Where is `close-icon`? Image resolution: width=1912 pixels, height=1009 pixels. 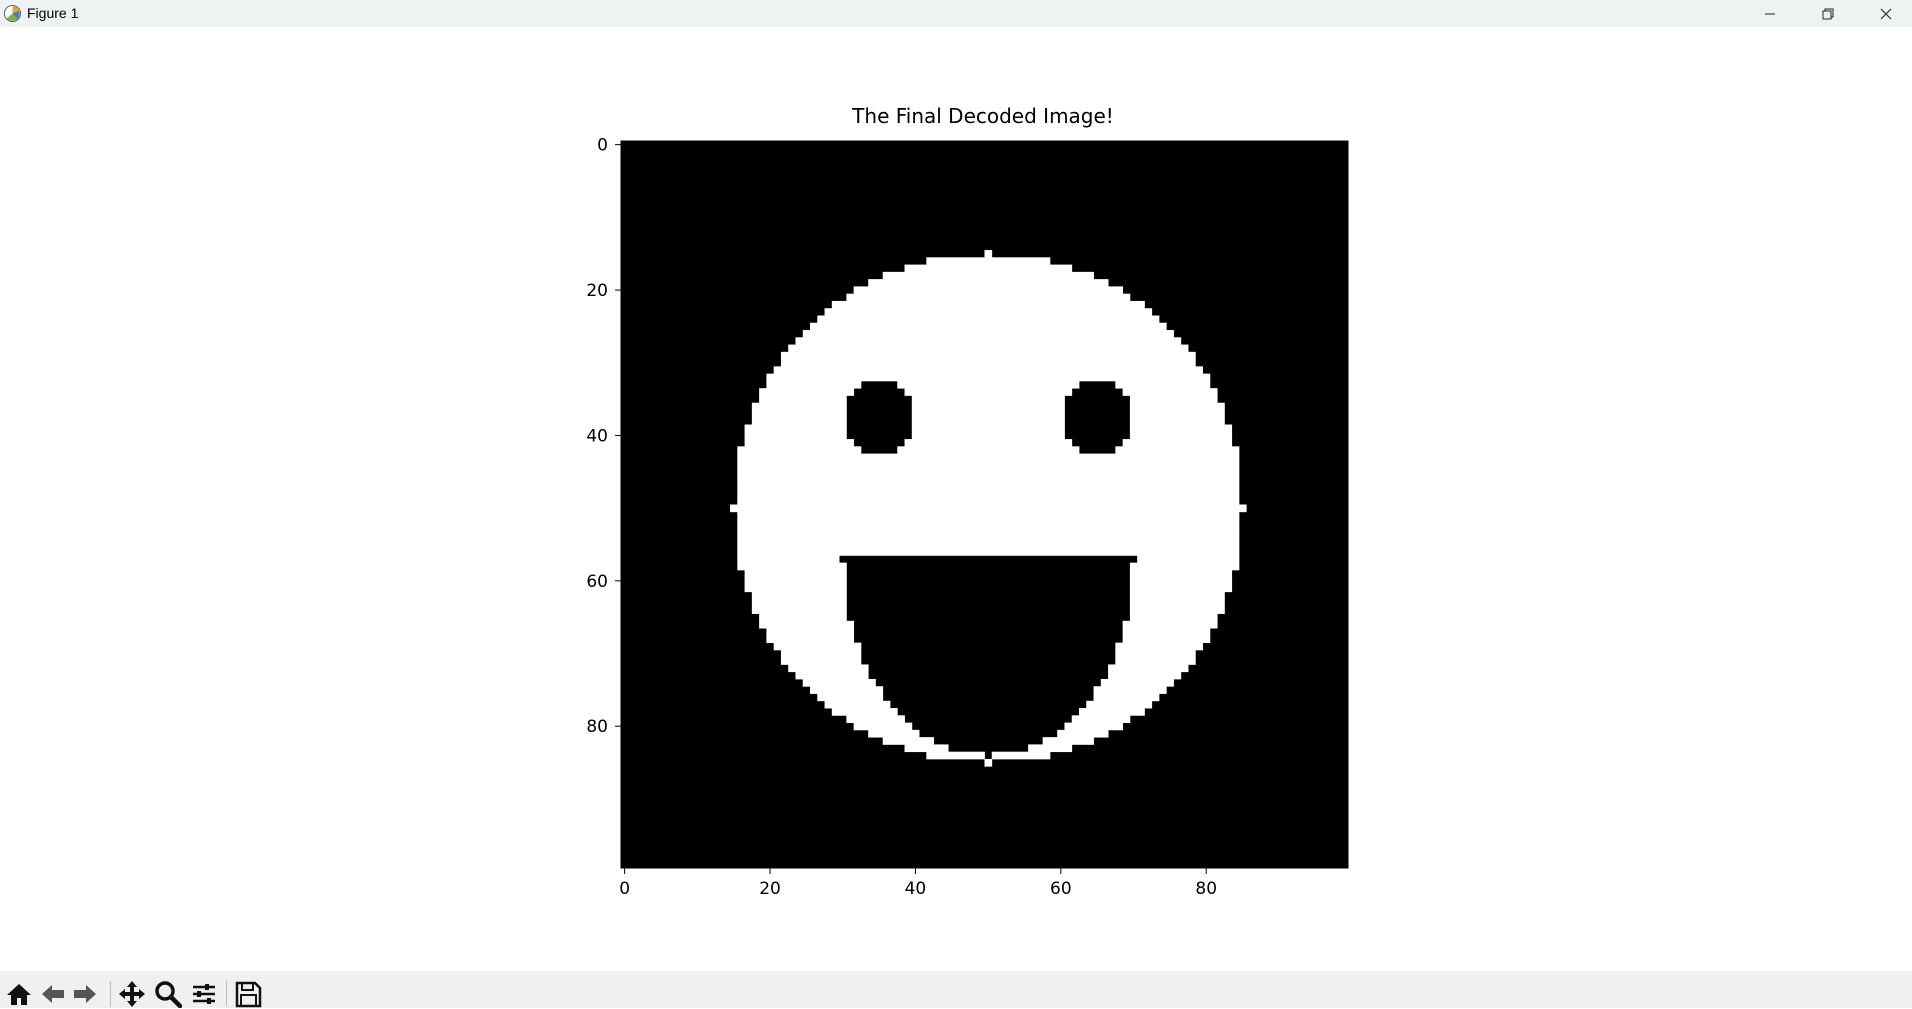 close-icon is located at coordinates (1886, 13).